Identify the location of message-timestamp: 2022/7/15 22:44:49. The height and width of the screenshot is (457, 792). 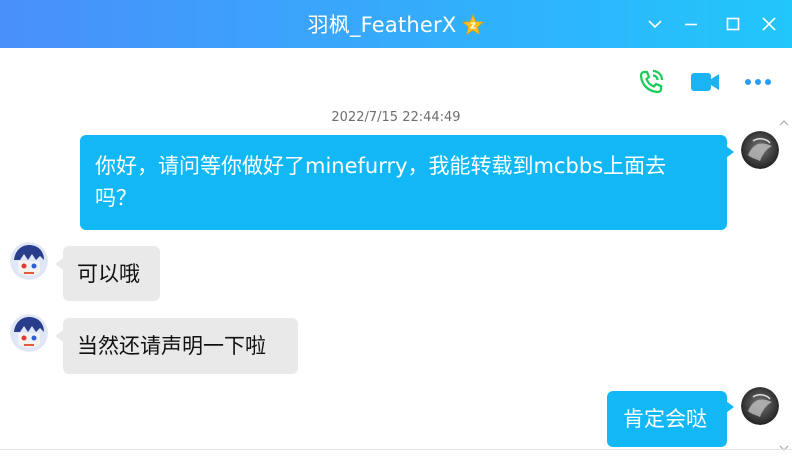
(396, 117).